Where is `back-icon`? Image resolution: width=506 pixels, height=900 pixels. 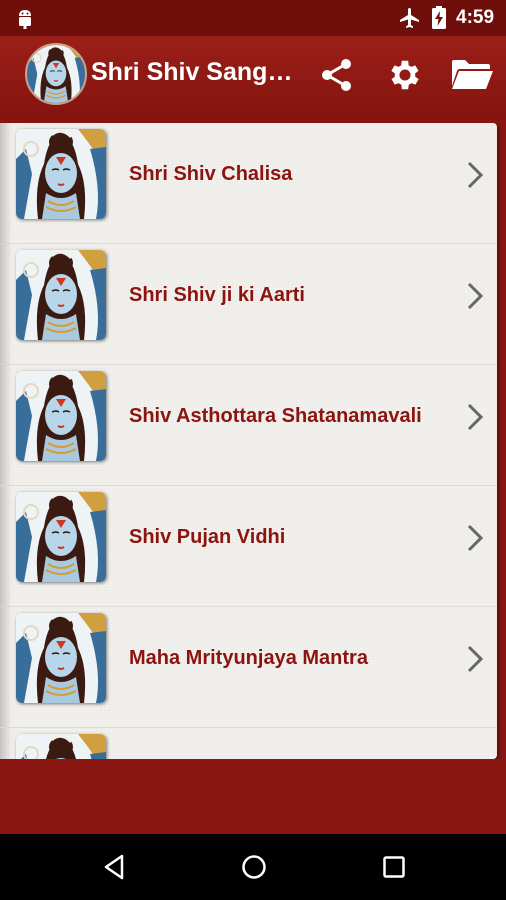
back-icon is located at coordinates (114, 867).